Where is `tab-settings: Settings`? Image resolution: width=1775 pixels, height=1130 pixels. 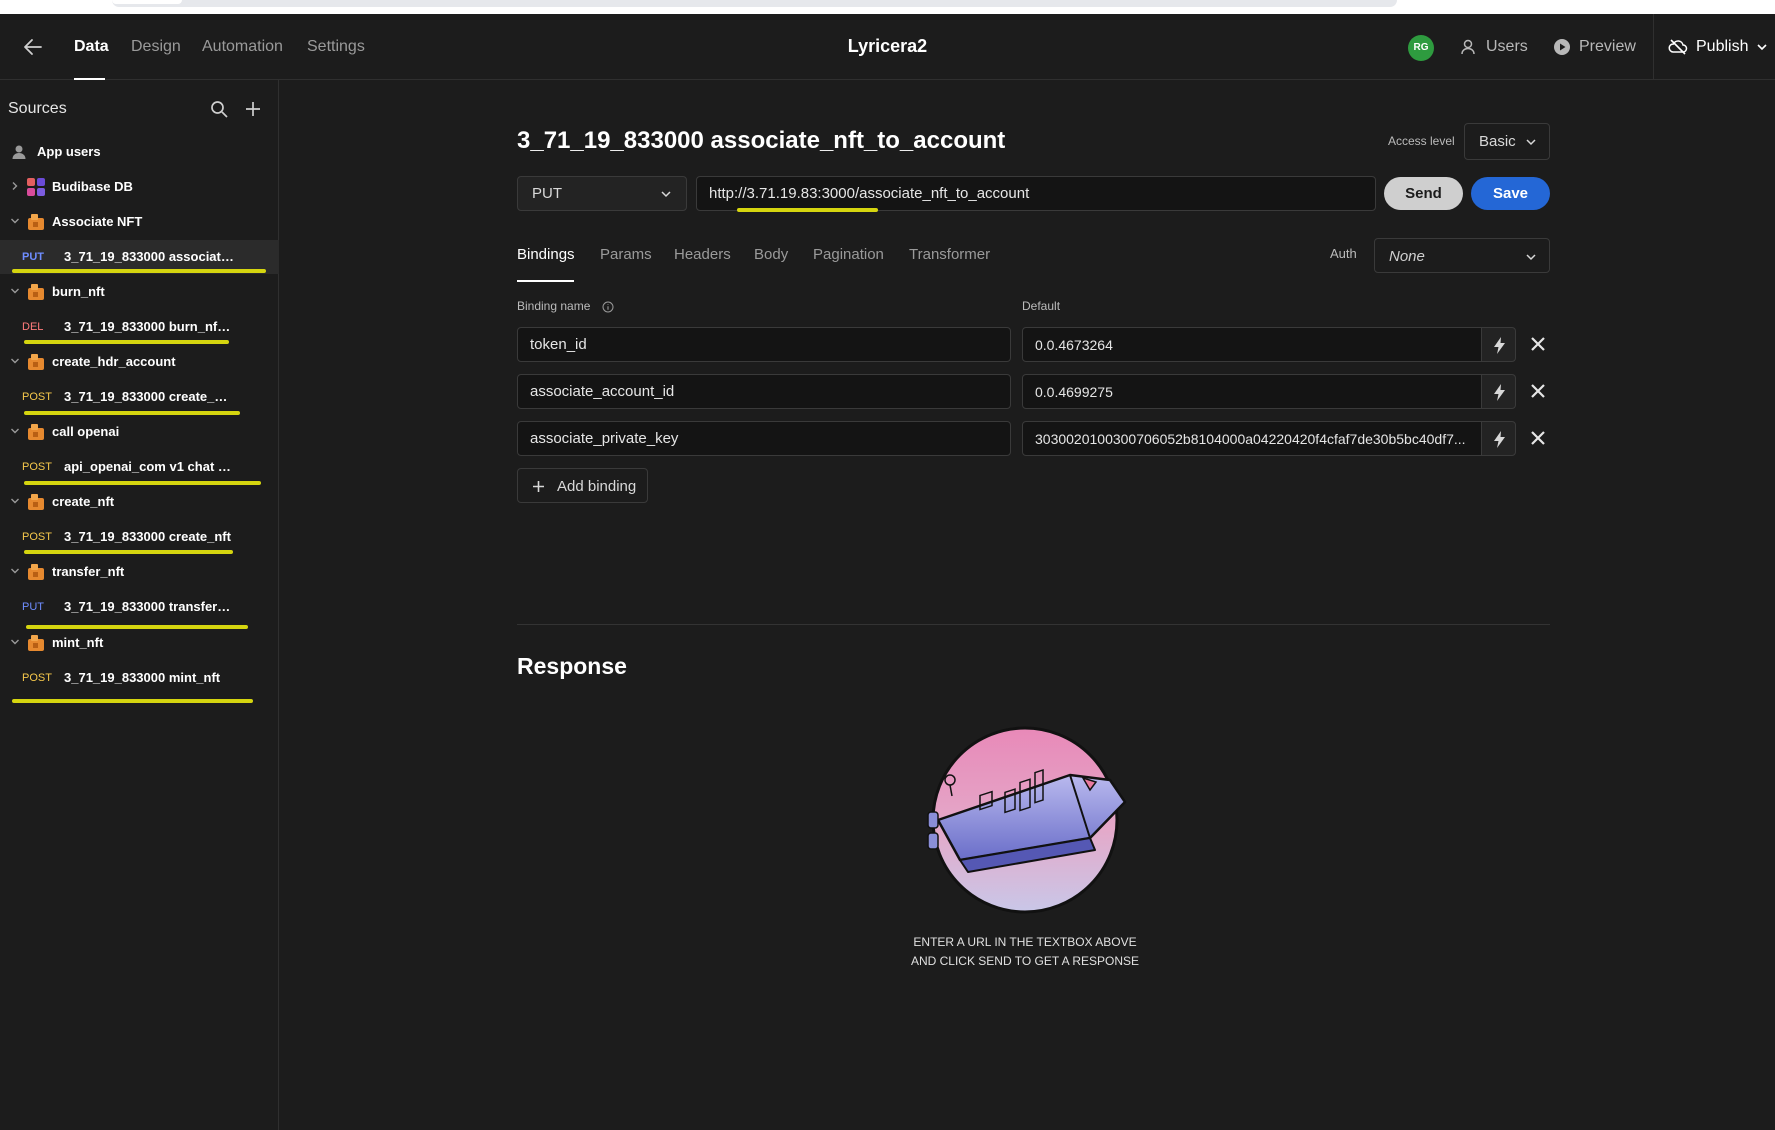
tab-settings: Settings is located at coordinates (336, 47).